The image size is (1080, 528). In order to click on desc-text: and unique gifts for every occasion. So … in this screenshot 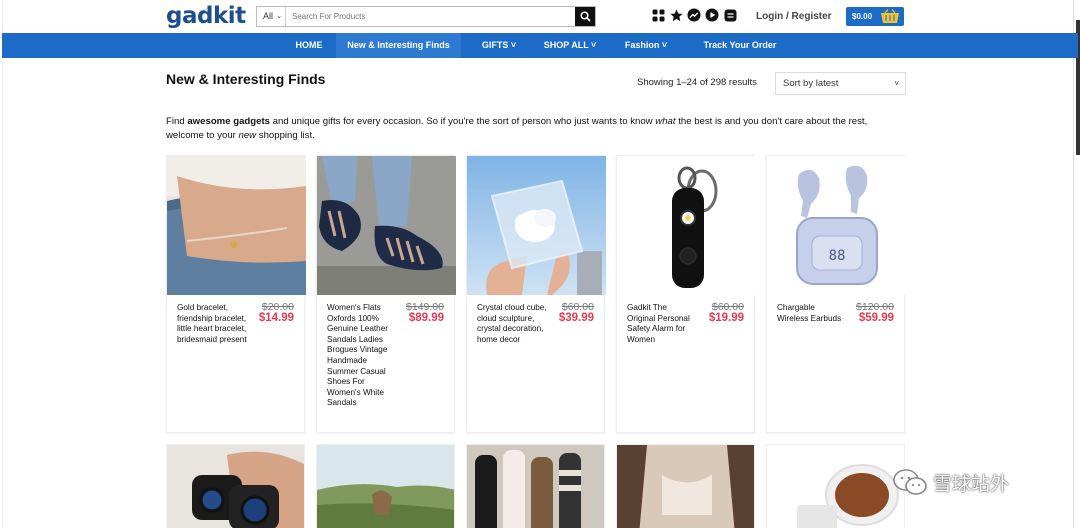, I will do `click(463, 121)`.